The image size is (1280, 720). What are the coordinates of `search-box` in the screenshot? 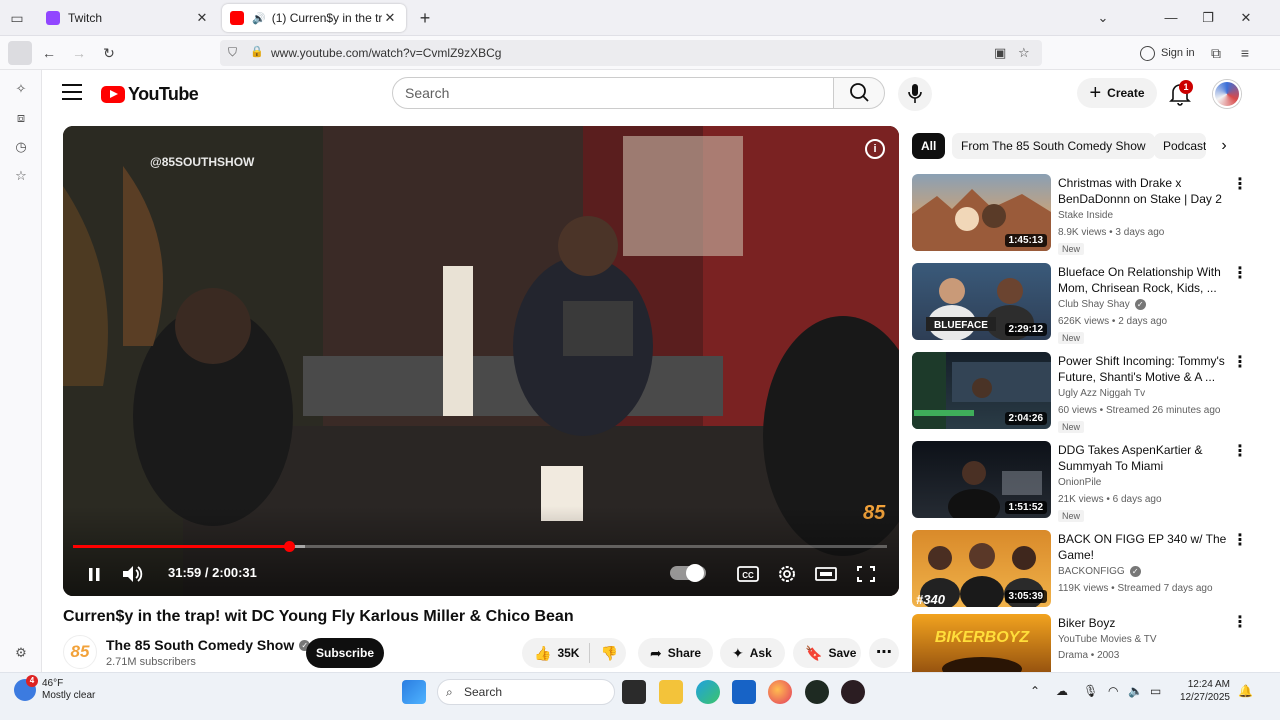 It's located at (613, 93).